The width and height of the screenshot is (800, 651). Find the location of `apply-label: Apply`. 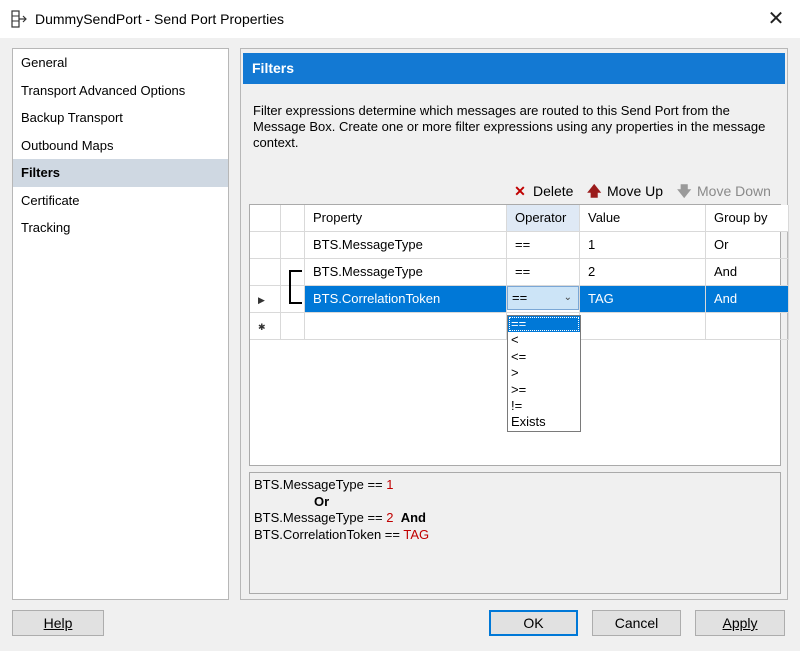

apply-label: Apply is located at coordinates (740, 623).